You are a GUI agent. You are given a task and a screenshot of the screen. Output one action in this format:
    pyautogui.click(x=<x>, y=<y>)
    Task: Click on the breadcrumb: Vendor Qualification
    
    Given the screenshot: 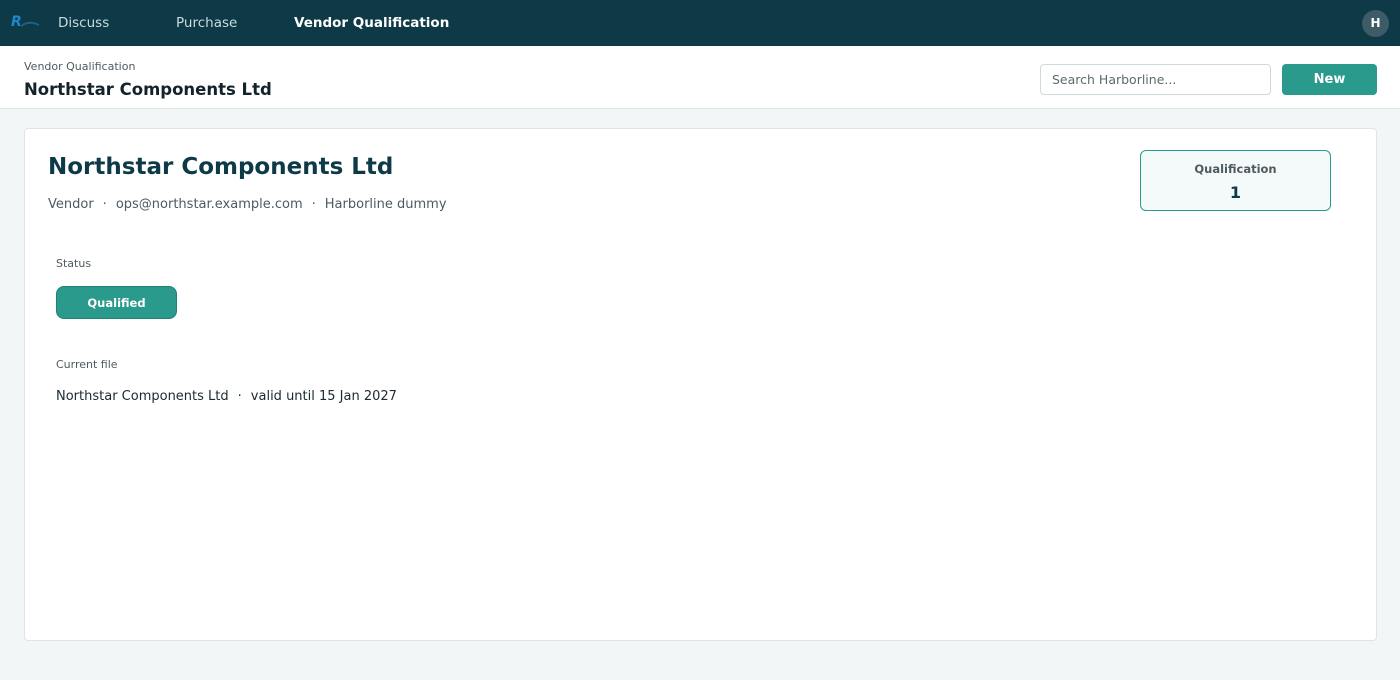 What is the action you would take?
    pyautogui.click(x=79, y=66)
    